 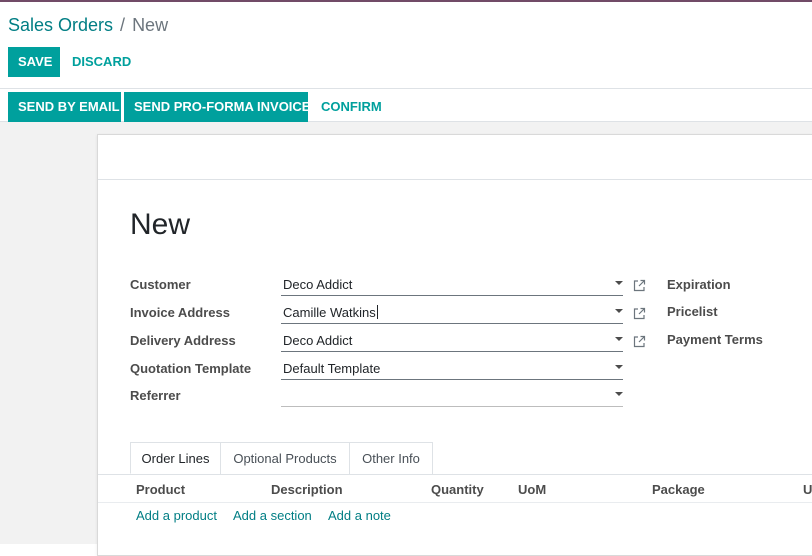 I want to click on column-uom: UoM, so click(x=532, y=489).